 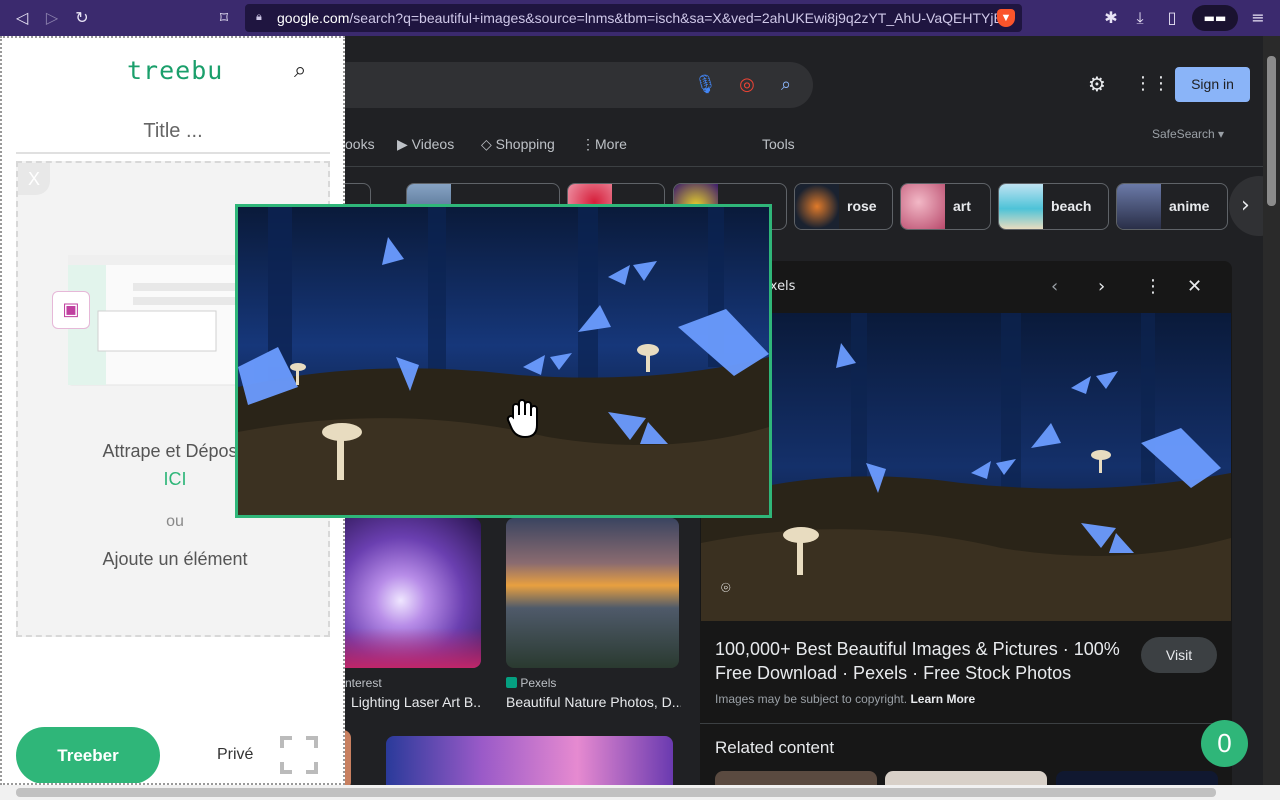 What do you see at coordinates (71, 310) in the screenshot?
I see `image-icon: ▣` at bounding box center [71, 310].